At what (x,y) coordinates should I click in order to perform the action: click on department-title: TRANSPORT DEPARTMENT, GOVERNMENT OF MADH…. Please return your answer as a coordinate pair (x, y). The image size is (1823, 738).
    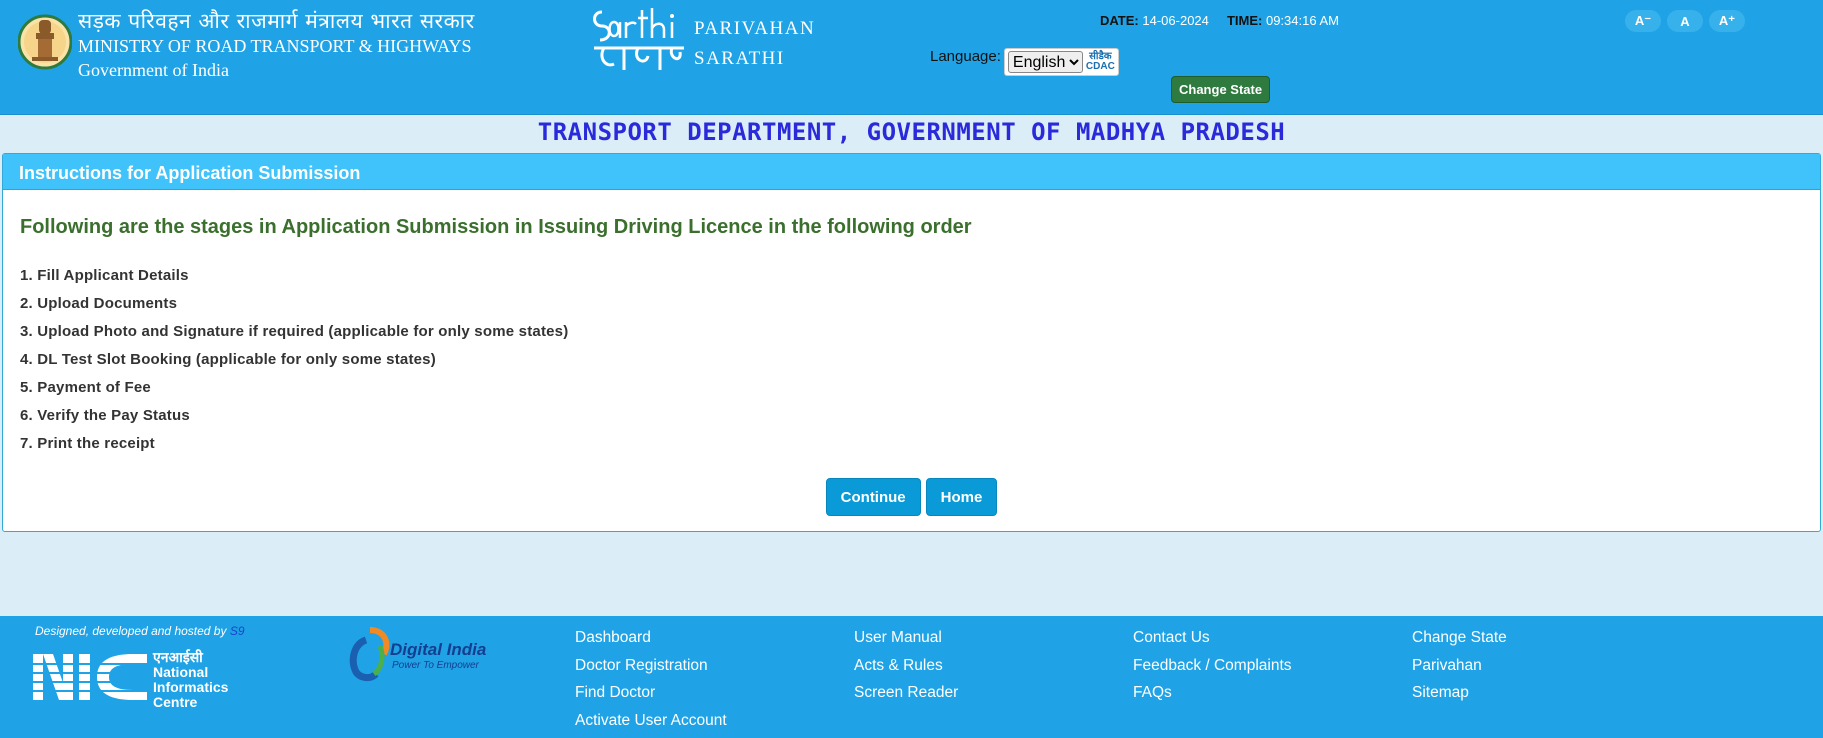
    Looking at the image, I should click on (911, 132).